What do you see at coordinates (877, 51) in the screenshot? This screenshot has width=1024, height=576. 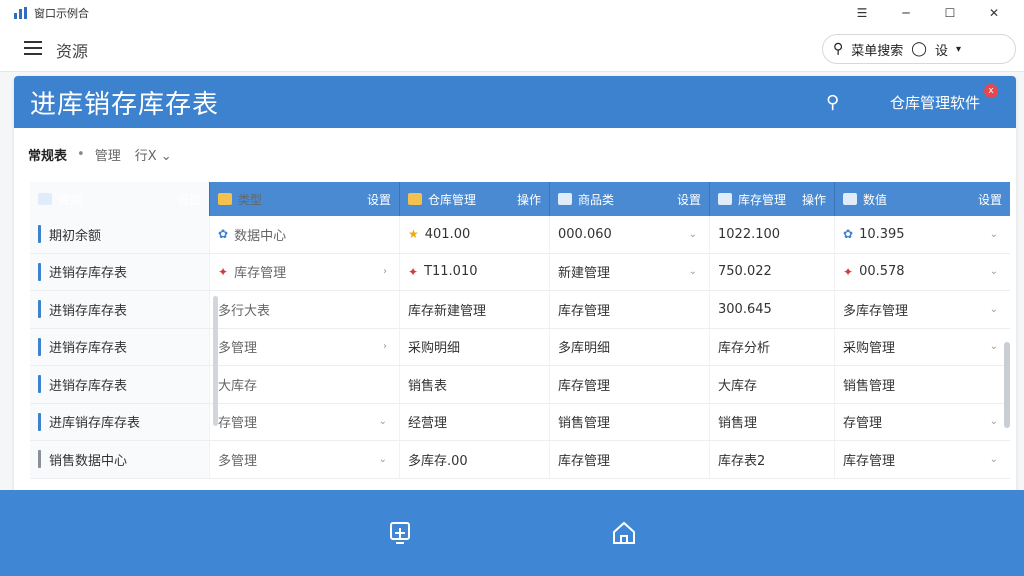 I see `search-label: 菜单搜索` at bounding box center [877, 51].